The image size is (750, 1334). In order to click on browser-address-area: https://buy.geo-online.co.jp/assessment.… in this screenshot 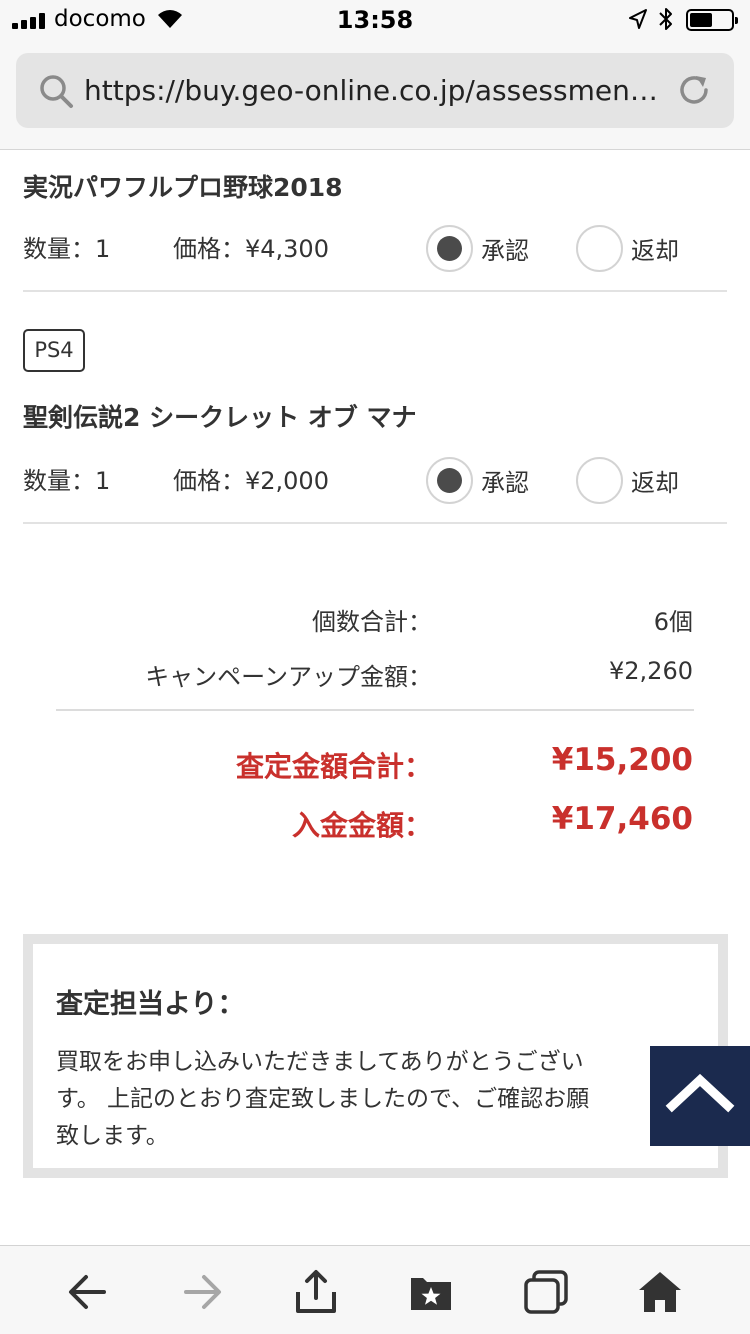, I will do `click(375, 95)`.